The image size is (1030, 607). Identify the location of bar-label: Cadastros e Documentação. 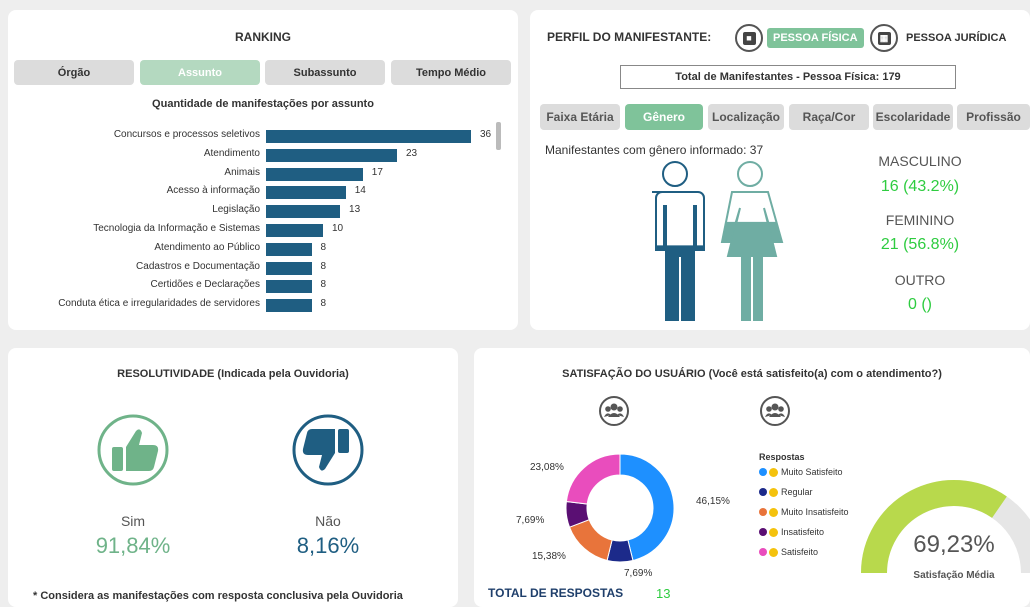
(198, 266).